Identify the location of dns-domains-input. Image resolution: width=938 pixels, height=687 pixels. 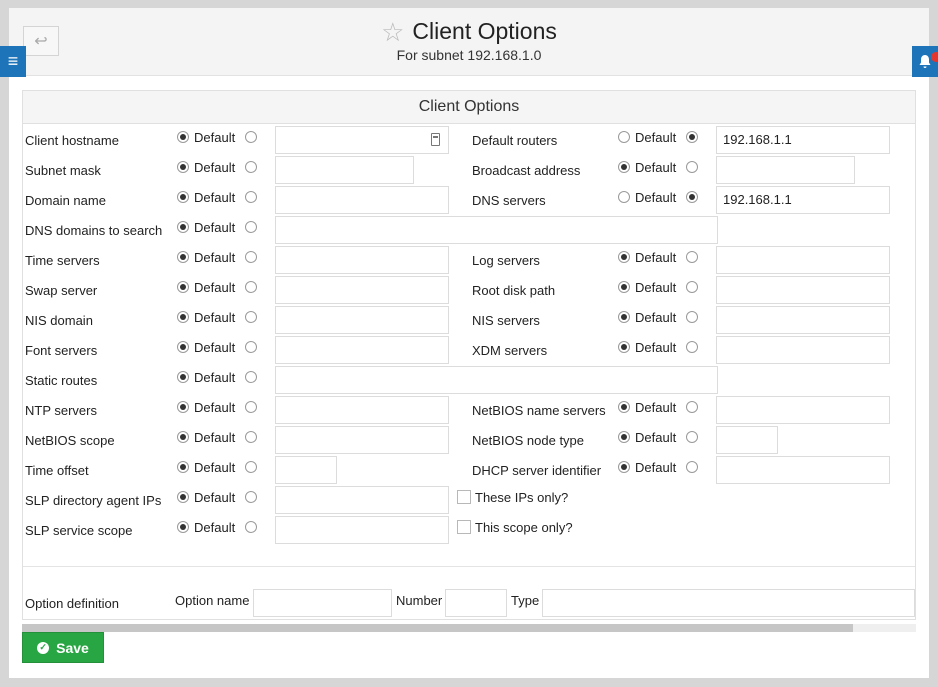
(496, 230).